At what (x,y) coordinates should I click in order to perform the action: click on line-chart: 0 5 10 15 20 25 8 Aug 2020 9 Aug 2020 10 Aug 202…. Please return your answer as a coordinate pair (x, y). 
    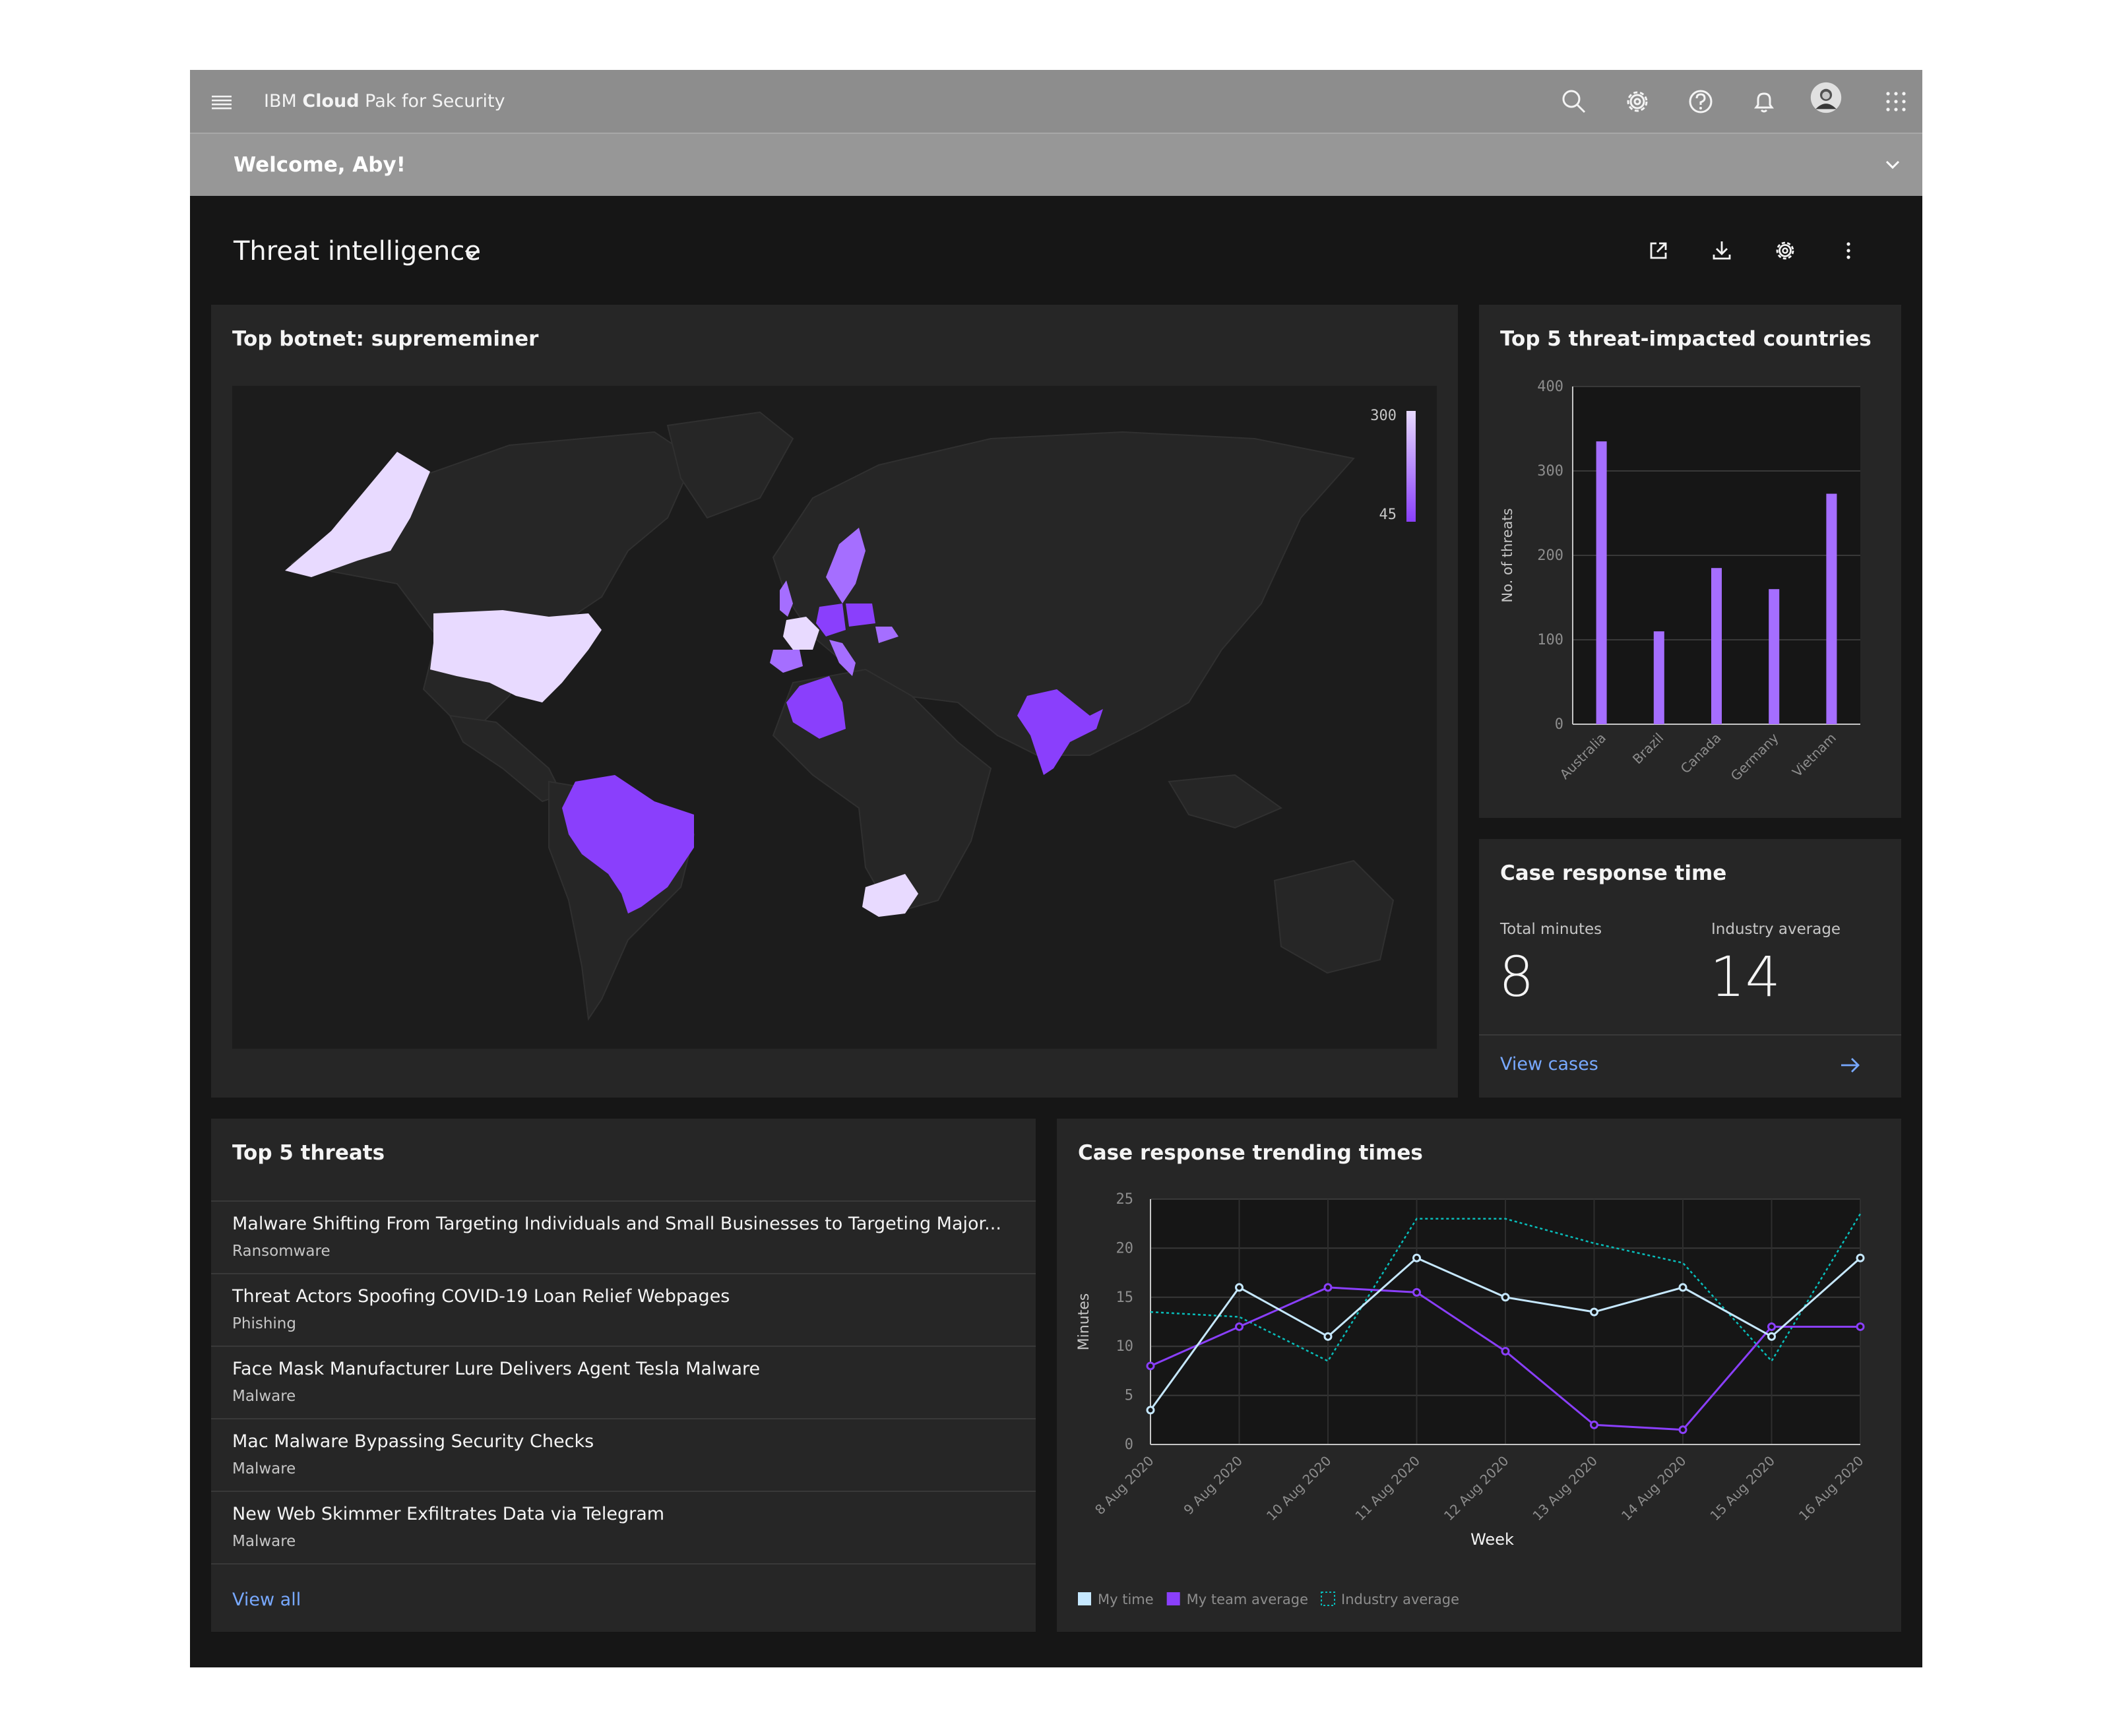
    Looking at the image, I should click on (1471, 1399).